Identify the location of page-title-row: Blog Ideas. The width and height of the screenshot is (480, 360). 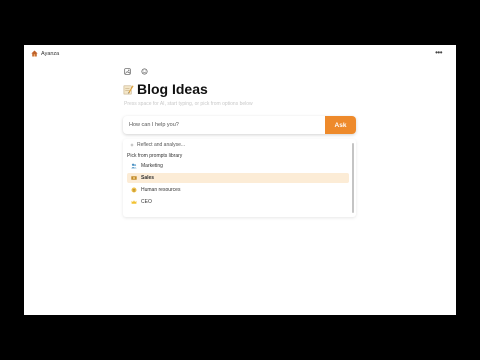
(165, 89).